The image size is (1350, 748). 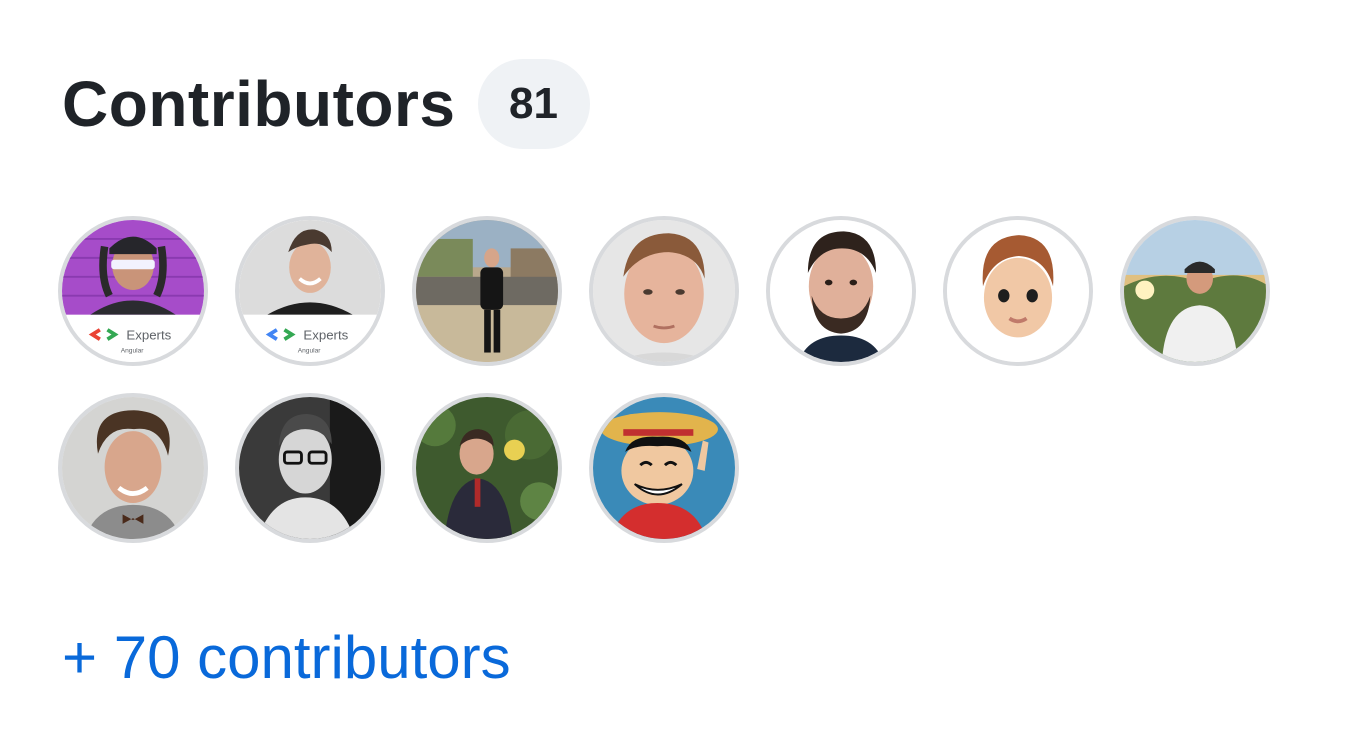 I want to click on avatar-tree-fruit-icon, so click(x=487, y=468).